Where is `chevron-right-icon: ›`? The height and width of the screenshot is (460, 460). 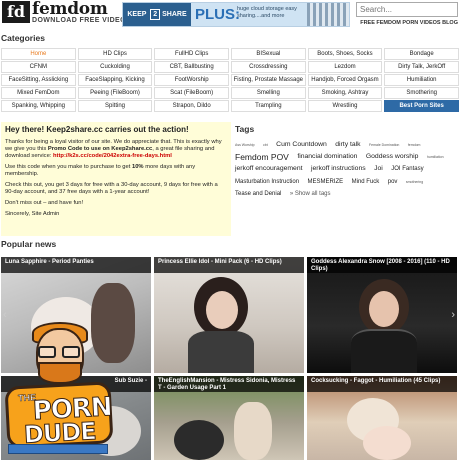 chevron-right-icon: › is located at coordinates (453, 315).